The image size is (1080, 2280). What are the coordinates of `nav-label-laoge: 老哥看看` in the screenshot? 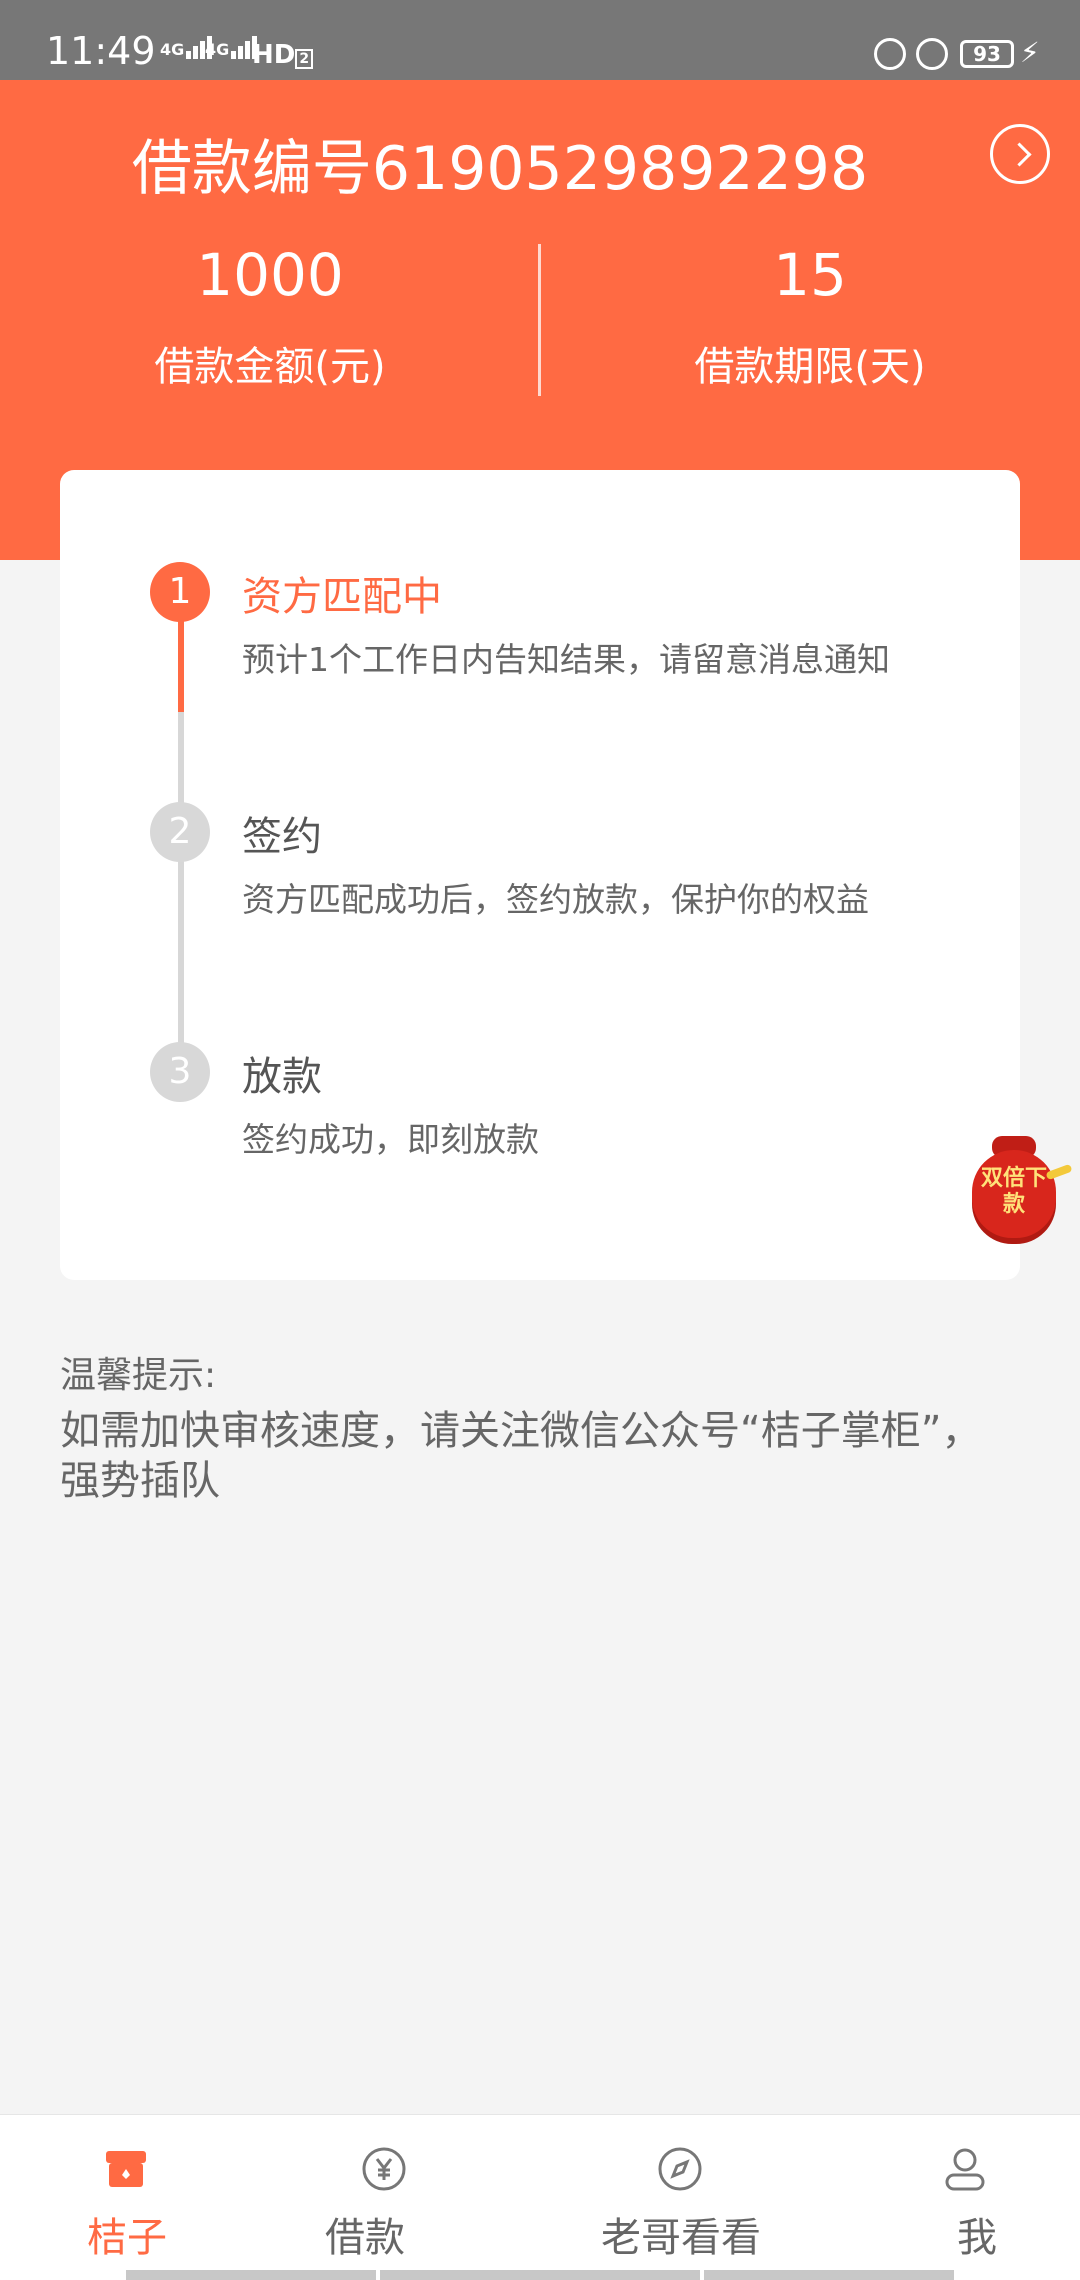 It's located at (681, 2238).